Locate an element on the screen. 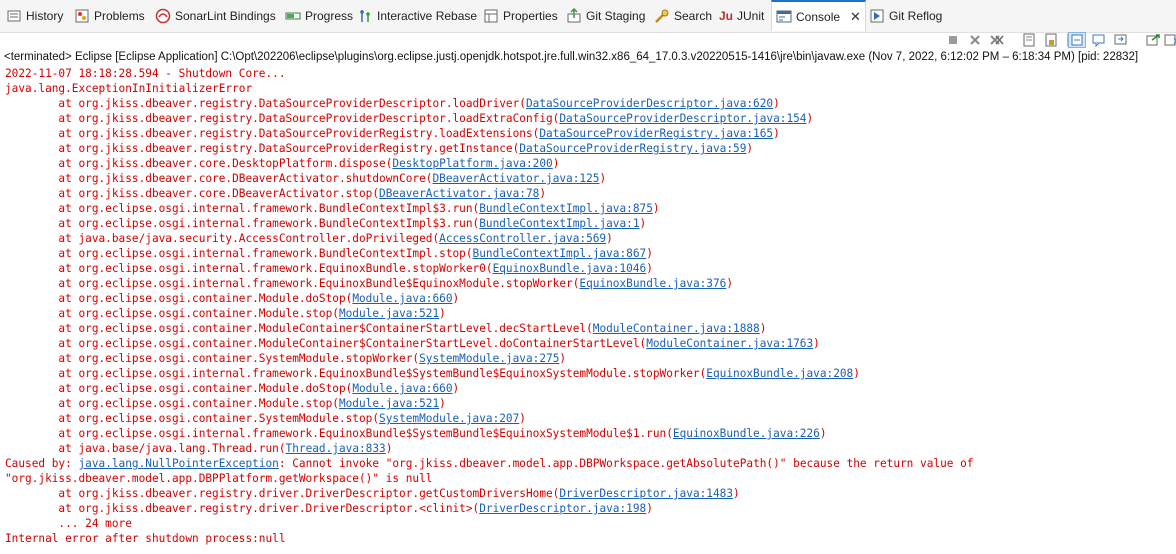 Image resolution: width=1176 pixels, height=554 pixels. tab-search: Search is located at coordinates (683, 16).